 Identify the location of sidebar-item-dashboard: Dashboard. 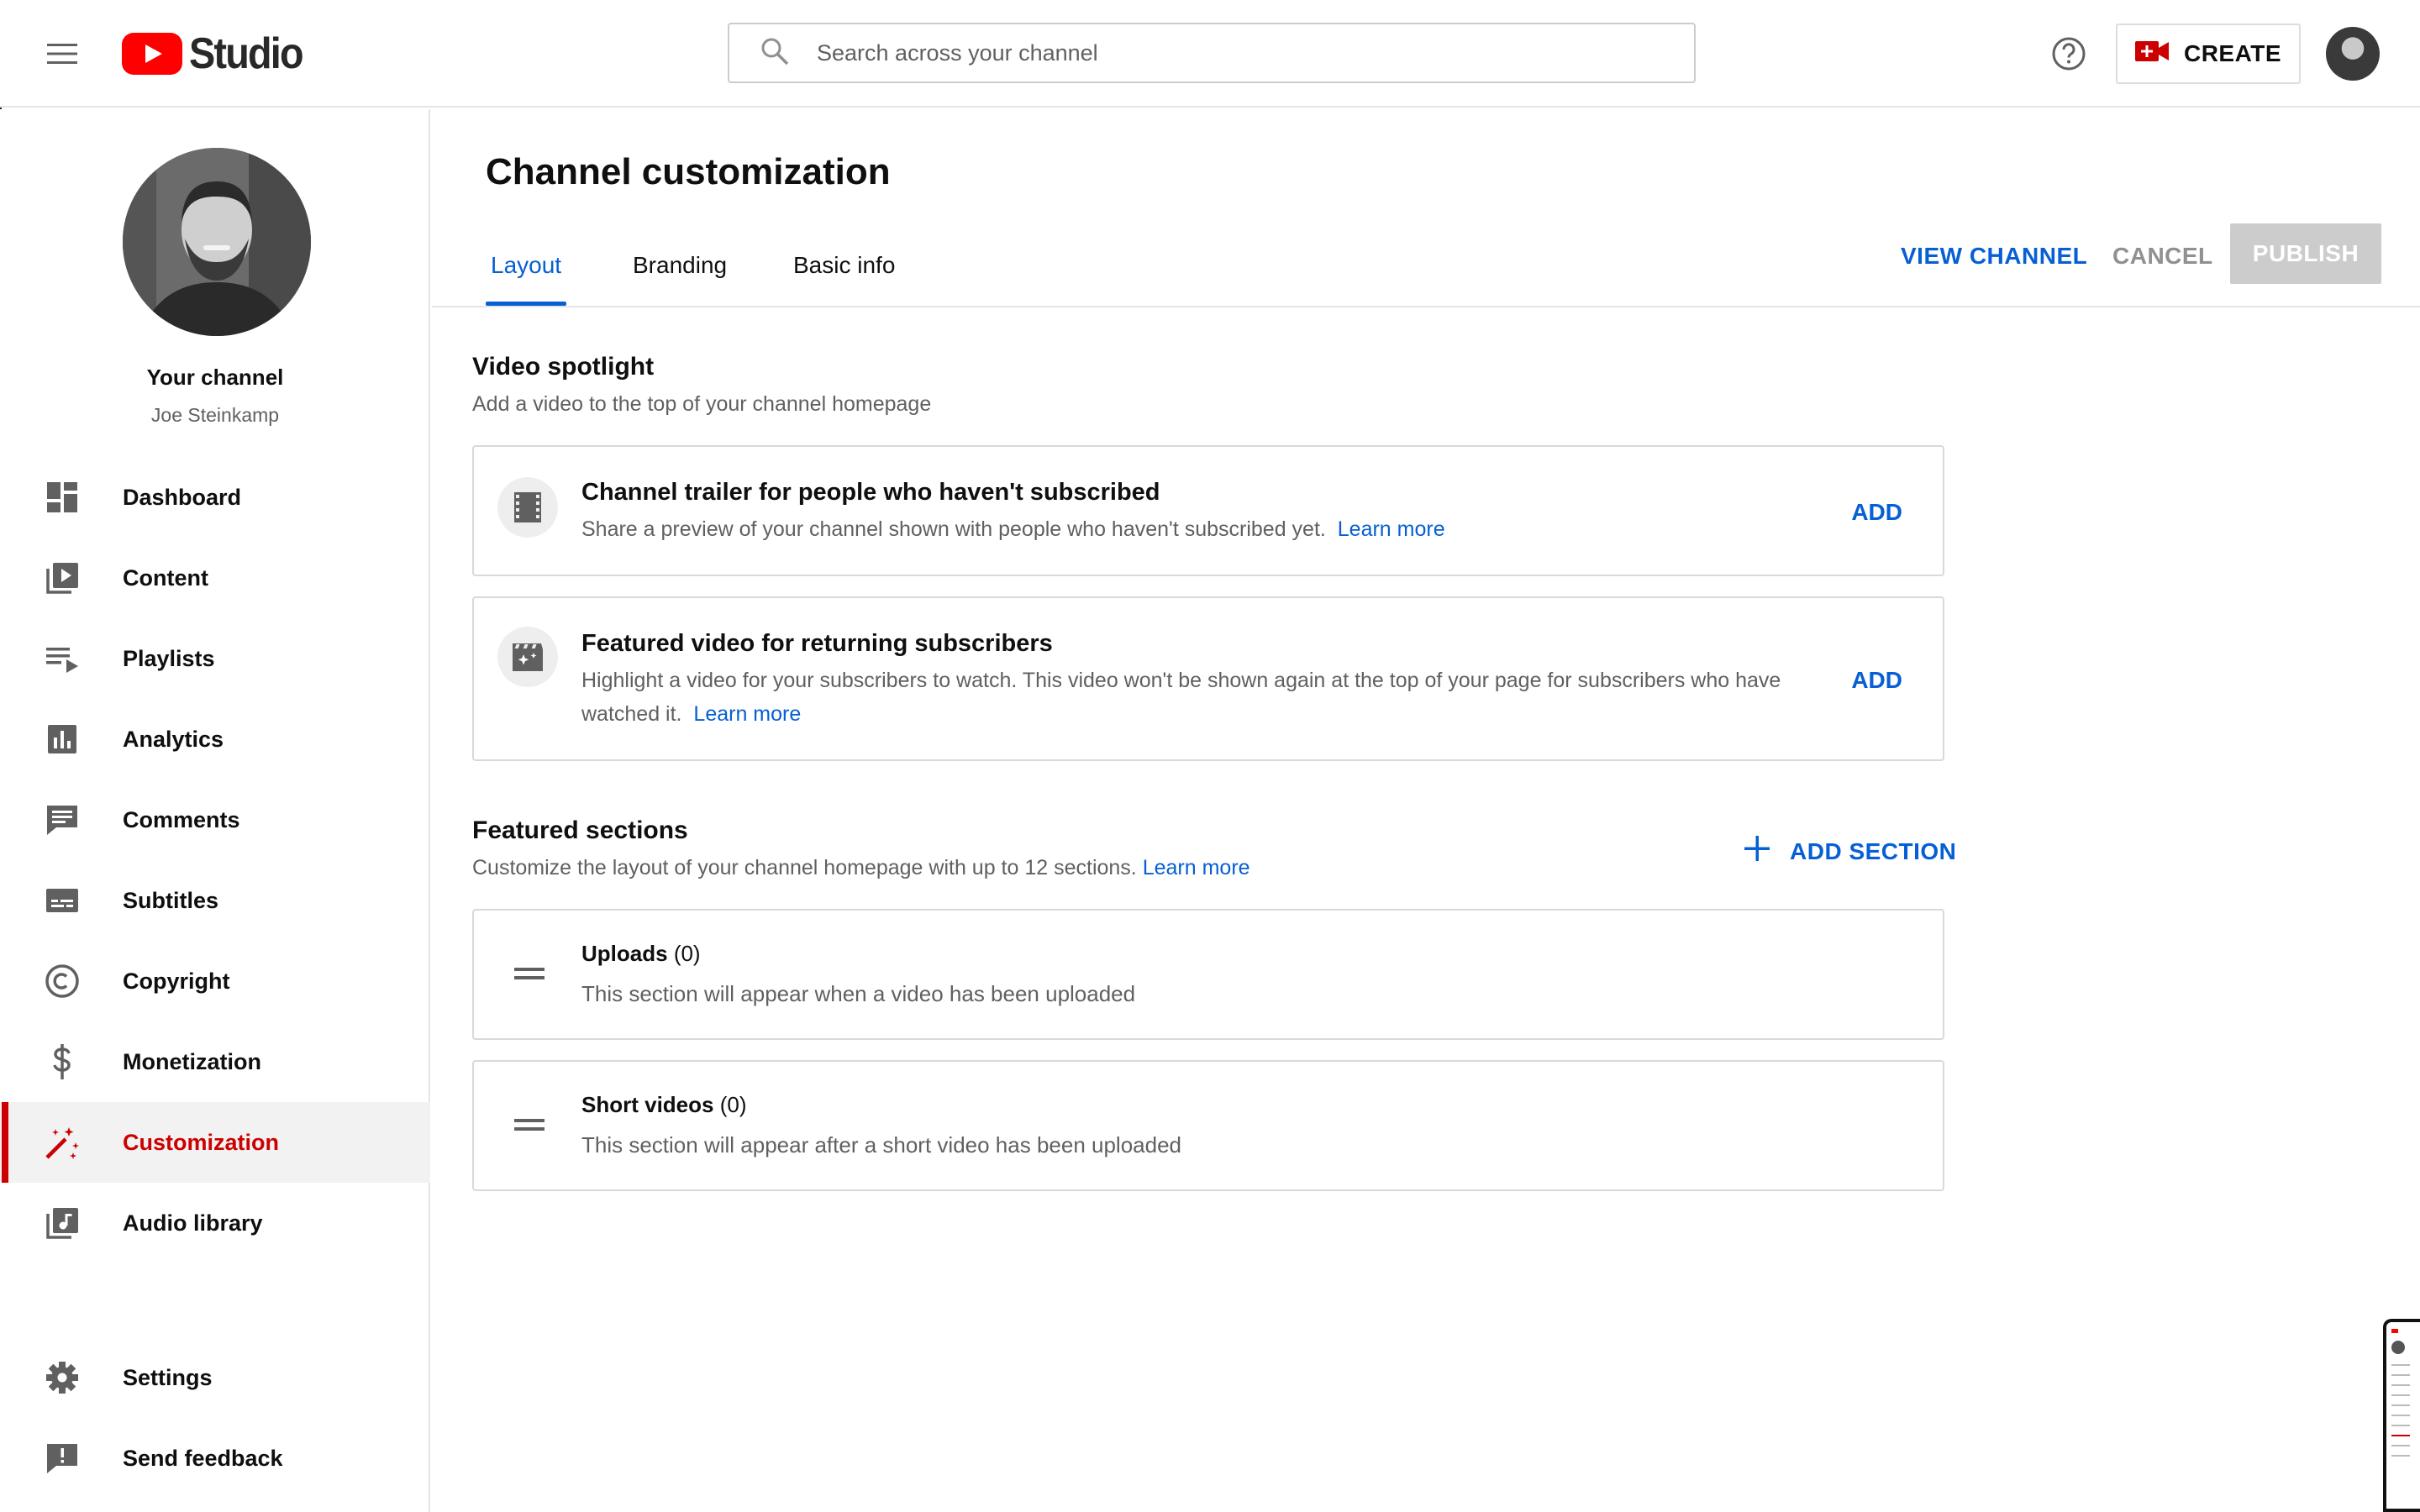
(215, 497).